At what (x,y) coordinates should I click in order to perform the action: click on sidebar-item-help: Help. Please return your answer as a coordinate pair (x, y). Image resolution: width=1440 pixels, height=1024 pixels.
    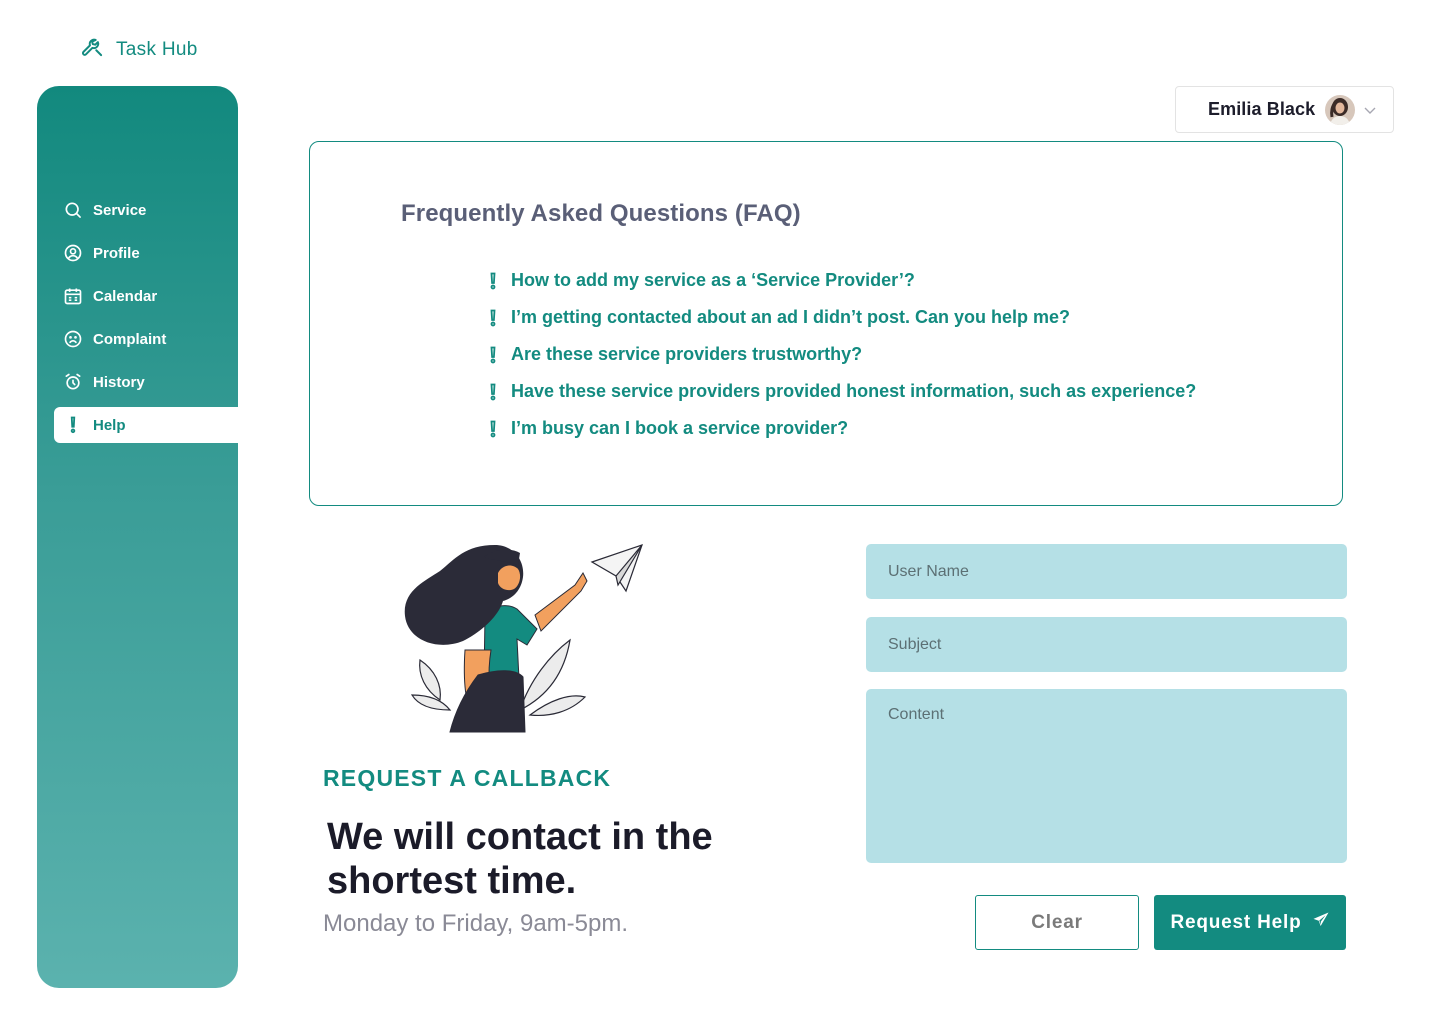
    Looking at the image, I should click on (146, 425).